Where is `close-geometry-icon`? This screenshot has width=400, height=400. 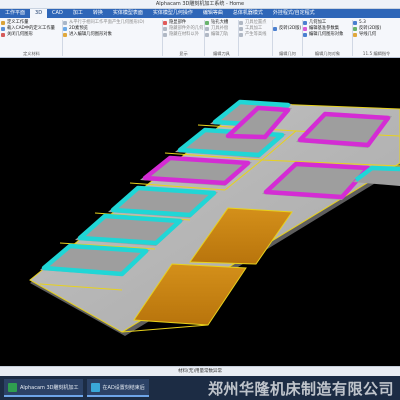 close-geometry-icon is located at coordinates (3, 35).